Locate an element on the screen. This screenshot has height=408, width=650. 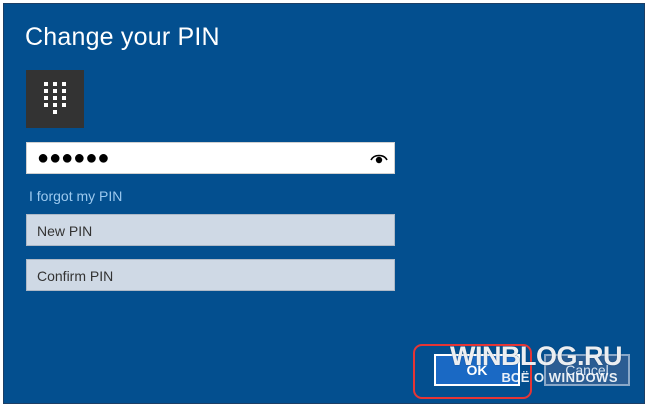
confirm-pin-placeholder: Confirm PIN is located at coordinates (75, 276).